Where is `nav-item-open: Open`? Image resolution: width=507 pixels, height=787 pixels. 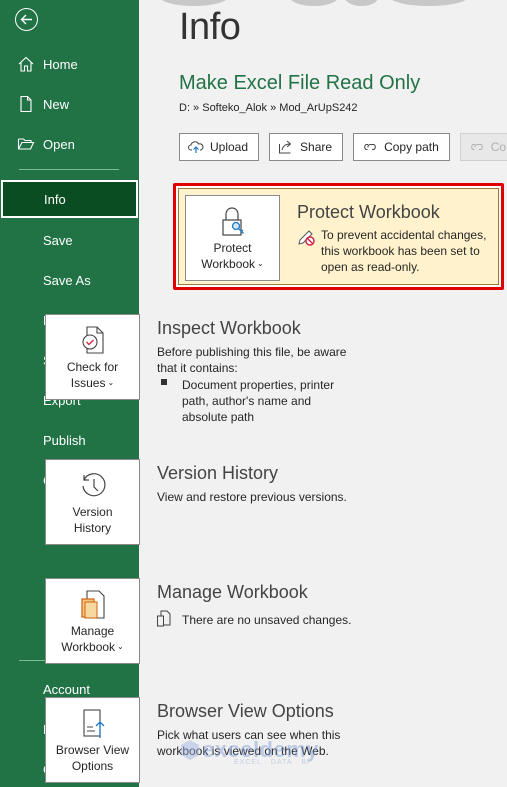
nav-item-open: Open is located at coordinates (69, 144).